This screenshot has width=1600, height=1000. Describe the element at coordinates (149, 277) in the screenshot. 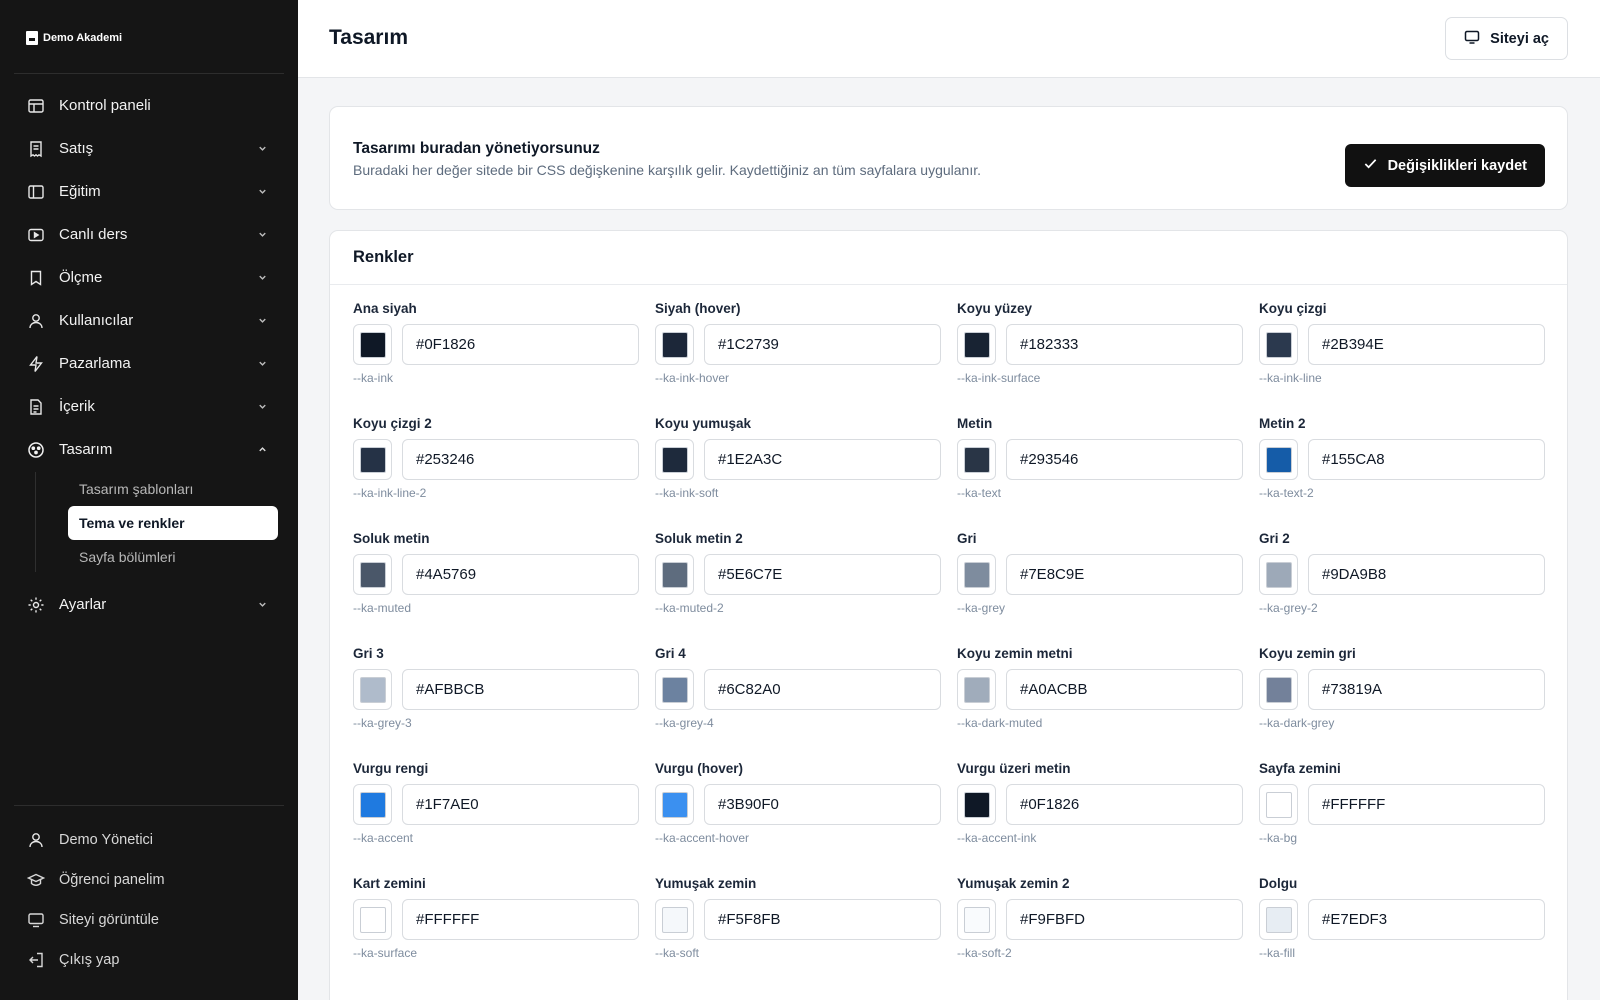

I see `sidebar-item-olcme: Ölçme` at that location.